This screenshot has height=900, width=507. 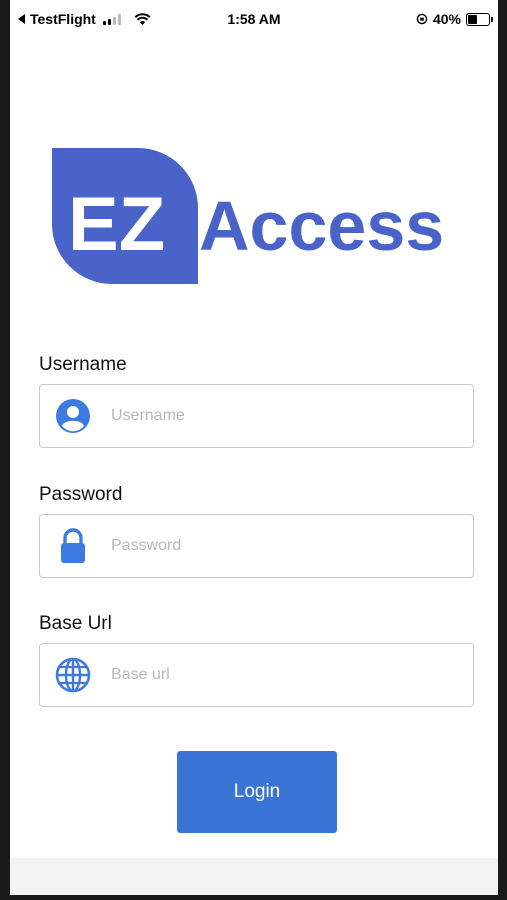 I want to click on orientation-lock-icon, so click(x=422, y=19).